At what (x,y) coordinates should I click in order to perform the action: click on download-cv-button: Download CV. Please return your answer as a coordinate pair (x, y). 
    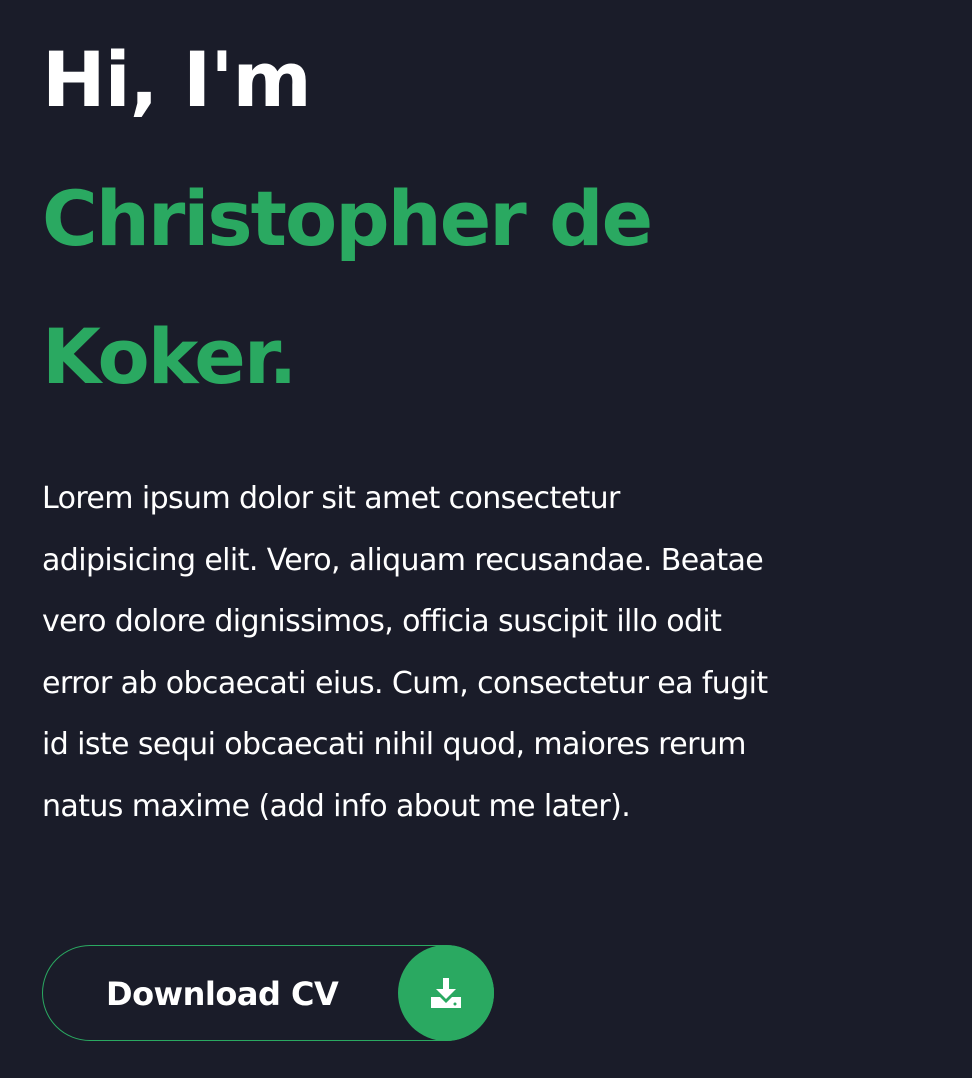
    Looking at the image, I should click on (268, 993).